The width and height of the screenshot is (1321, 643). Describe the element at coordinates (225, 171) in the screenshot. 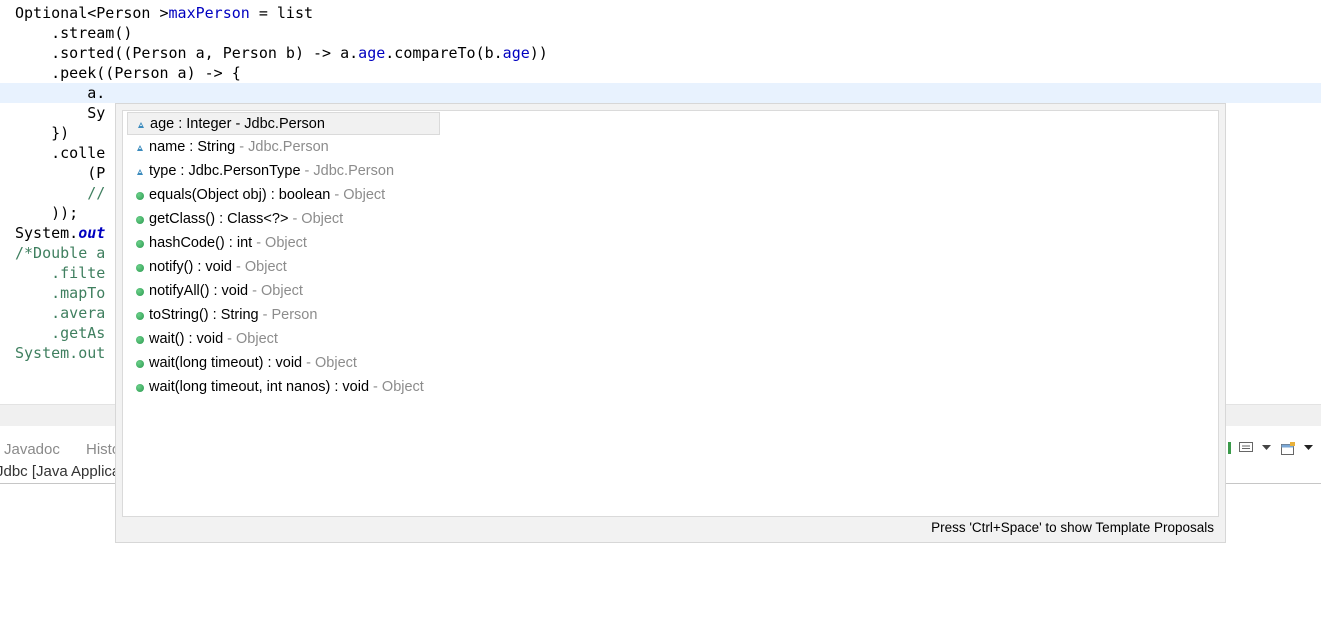

I see `proposal-signature: type : Jdbc.PersonType` at that location.